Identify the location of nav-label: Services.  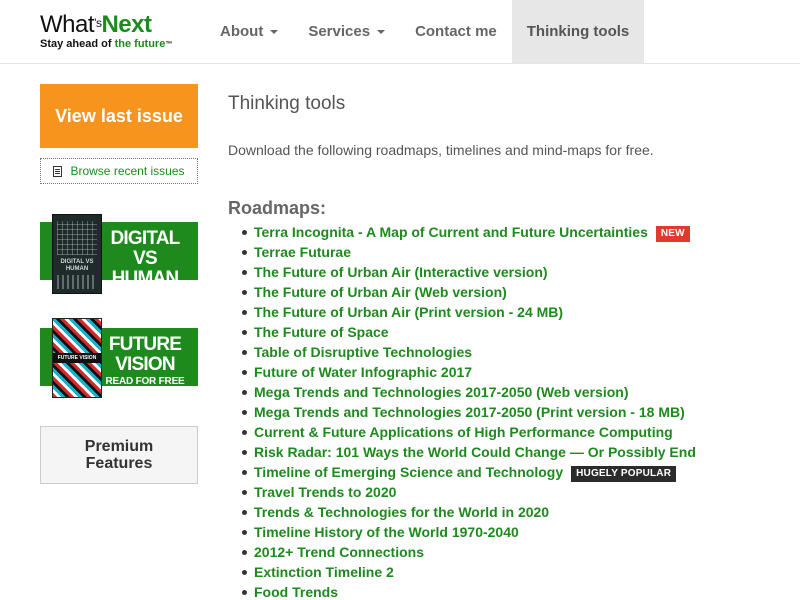
(339, 31).